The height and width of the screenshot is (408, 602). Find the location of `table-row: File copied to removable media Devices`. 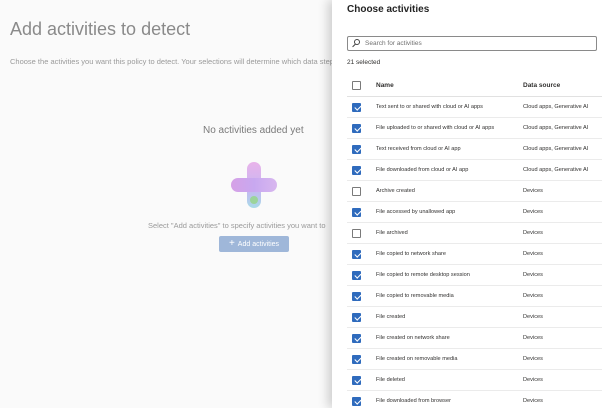

table-row: File copied to removable media Devices is located at coordinates (474, 296).